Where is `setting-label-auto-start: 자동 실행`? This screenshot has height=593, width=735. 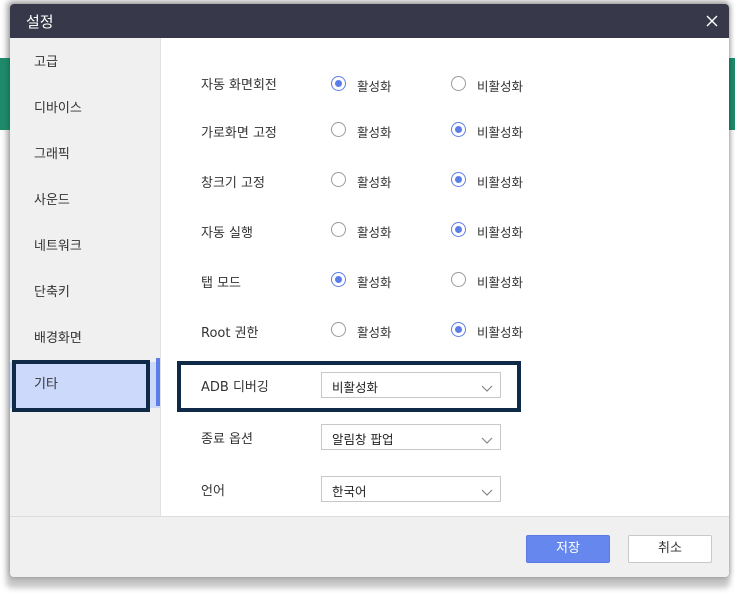 setting-label-auto-start: 자동 실행 is located at coordinates (227, 233).